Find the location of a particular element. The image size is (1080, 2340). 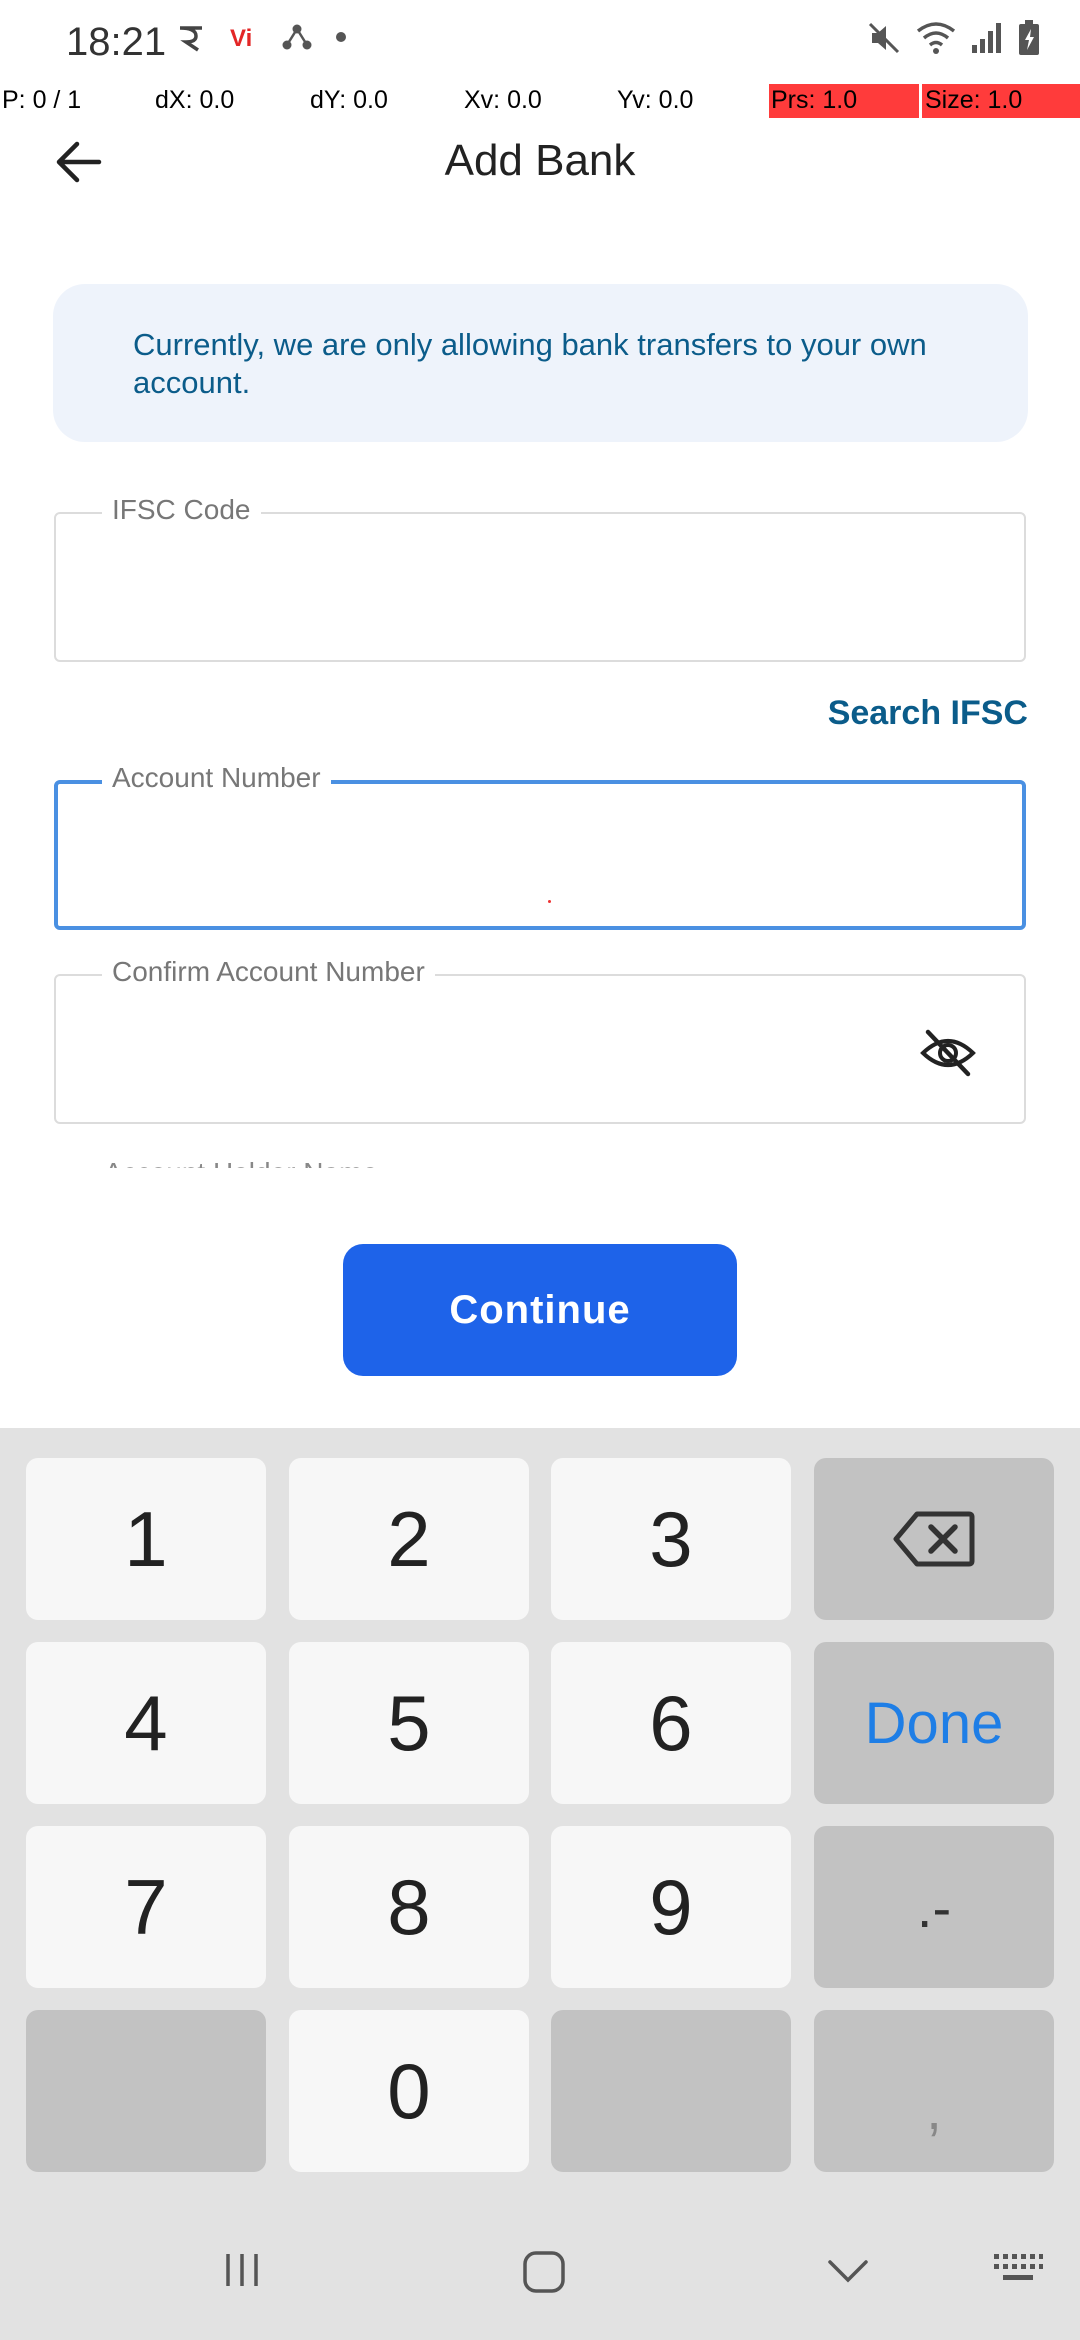

continue-button: Continue is located at coordinates (540, 1310).